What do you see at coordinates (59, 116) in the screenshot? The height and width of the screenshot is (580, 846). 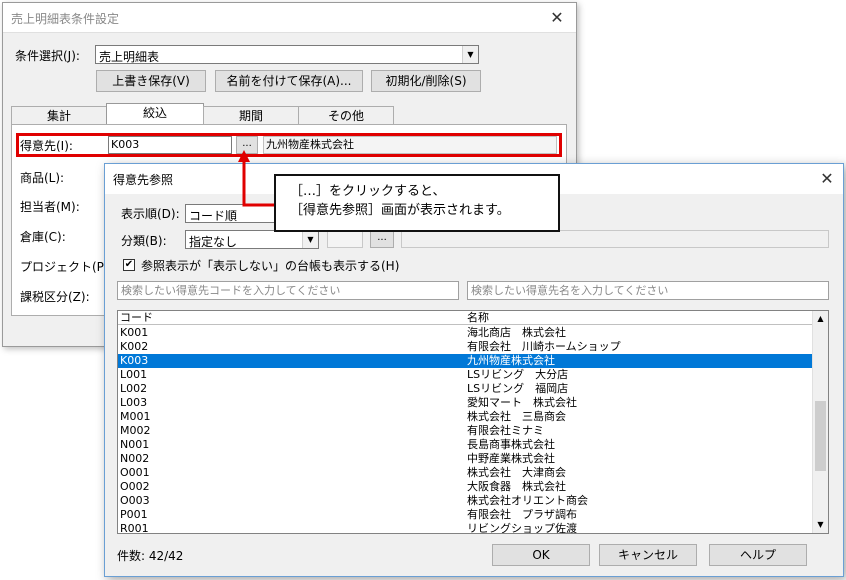 I see `tab-summary: 集計` at bounding box center [59, 116].